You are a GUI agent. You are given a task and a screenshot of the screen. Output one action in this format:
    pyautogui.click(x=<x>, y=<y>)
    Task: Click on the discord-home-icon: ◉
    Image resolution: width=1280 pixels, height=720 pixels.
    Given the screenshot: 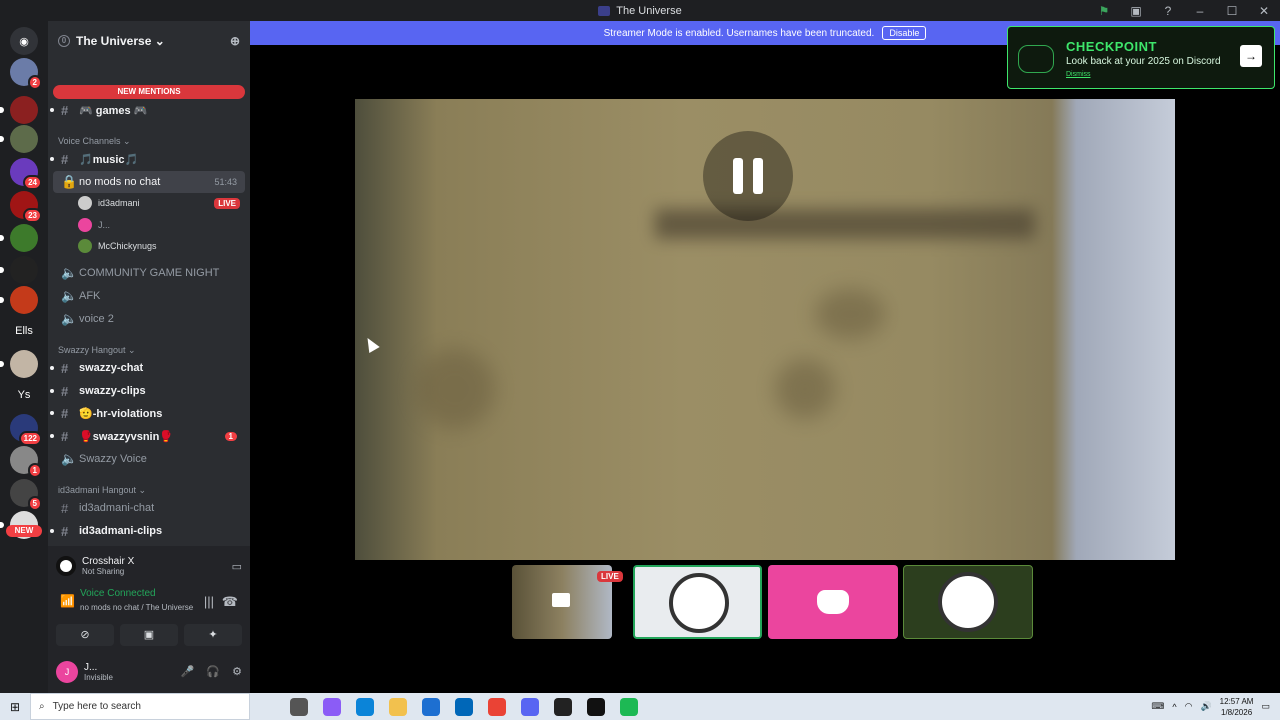 What is the action you would take?
    pyautogui.click(x=24, y=41)
    